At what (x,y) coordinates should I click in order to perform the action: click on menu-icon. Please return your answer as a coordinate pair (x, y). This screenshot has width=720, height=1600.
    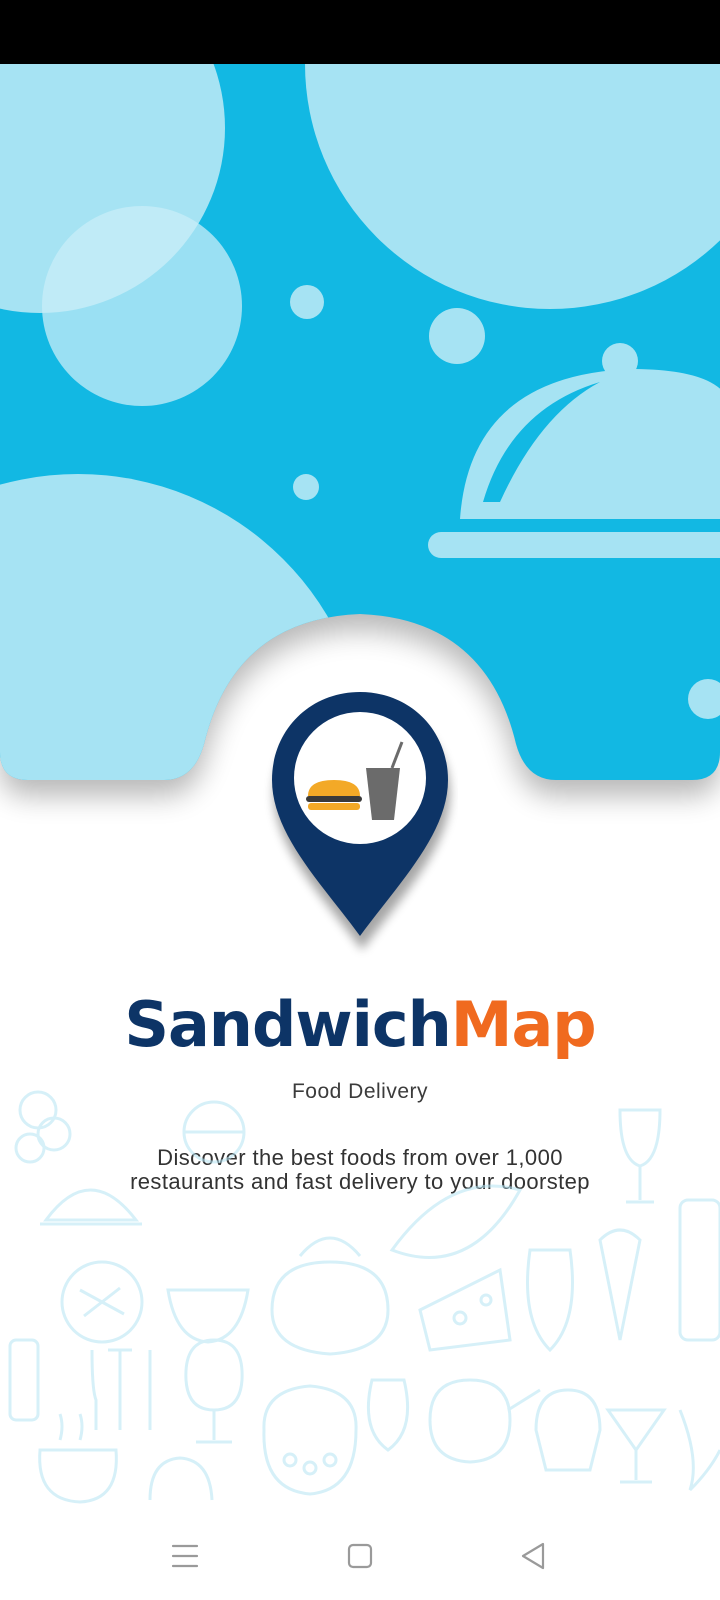
    Looking at the image, I should click on (185, 1556).